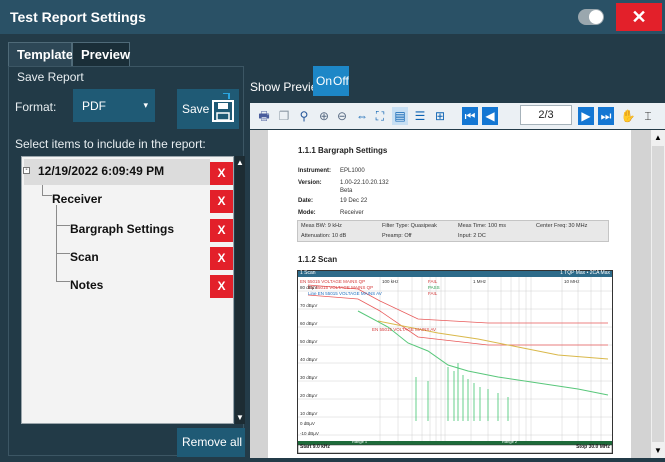 The height and width of the screenshot is (462, 665). Describe the element at coordinates (400, 116) in the screenshot. I see `single-page-icon: ▤` at that location.